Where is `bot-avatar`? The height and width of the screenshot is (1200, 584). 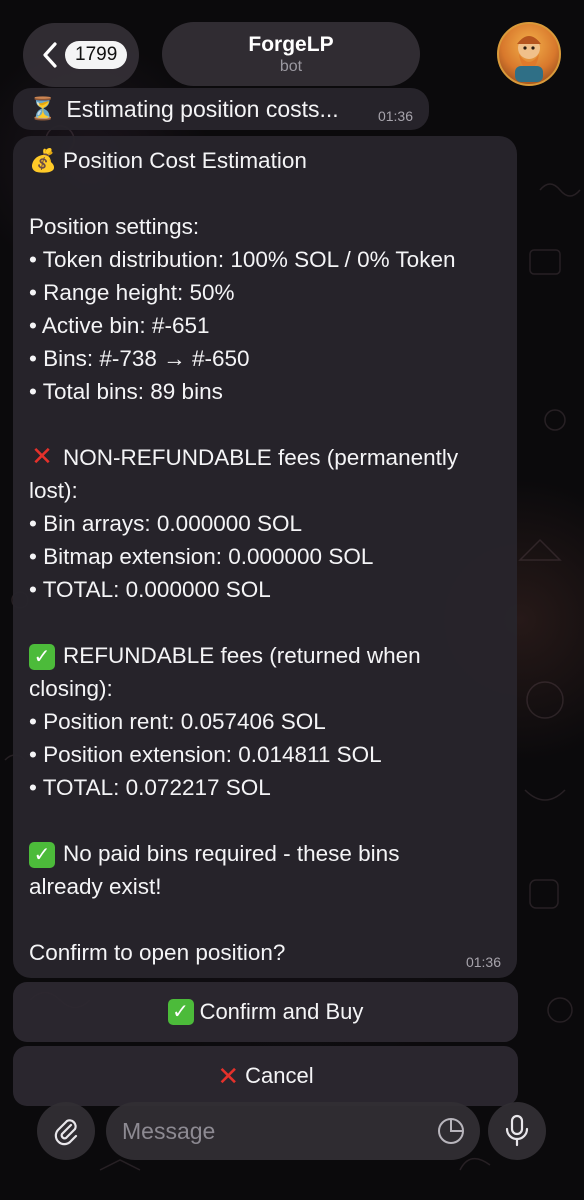 bot-avatar is located at coordinates (529, 54).